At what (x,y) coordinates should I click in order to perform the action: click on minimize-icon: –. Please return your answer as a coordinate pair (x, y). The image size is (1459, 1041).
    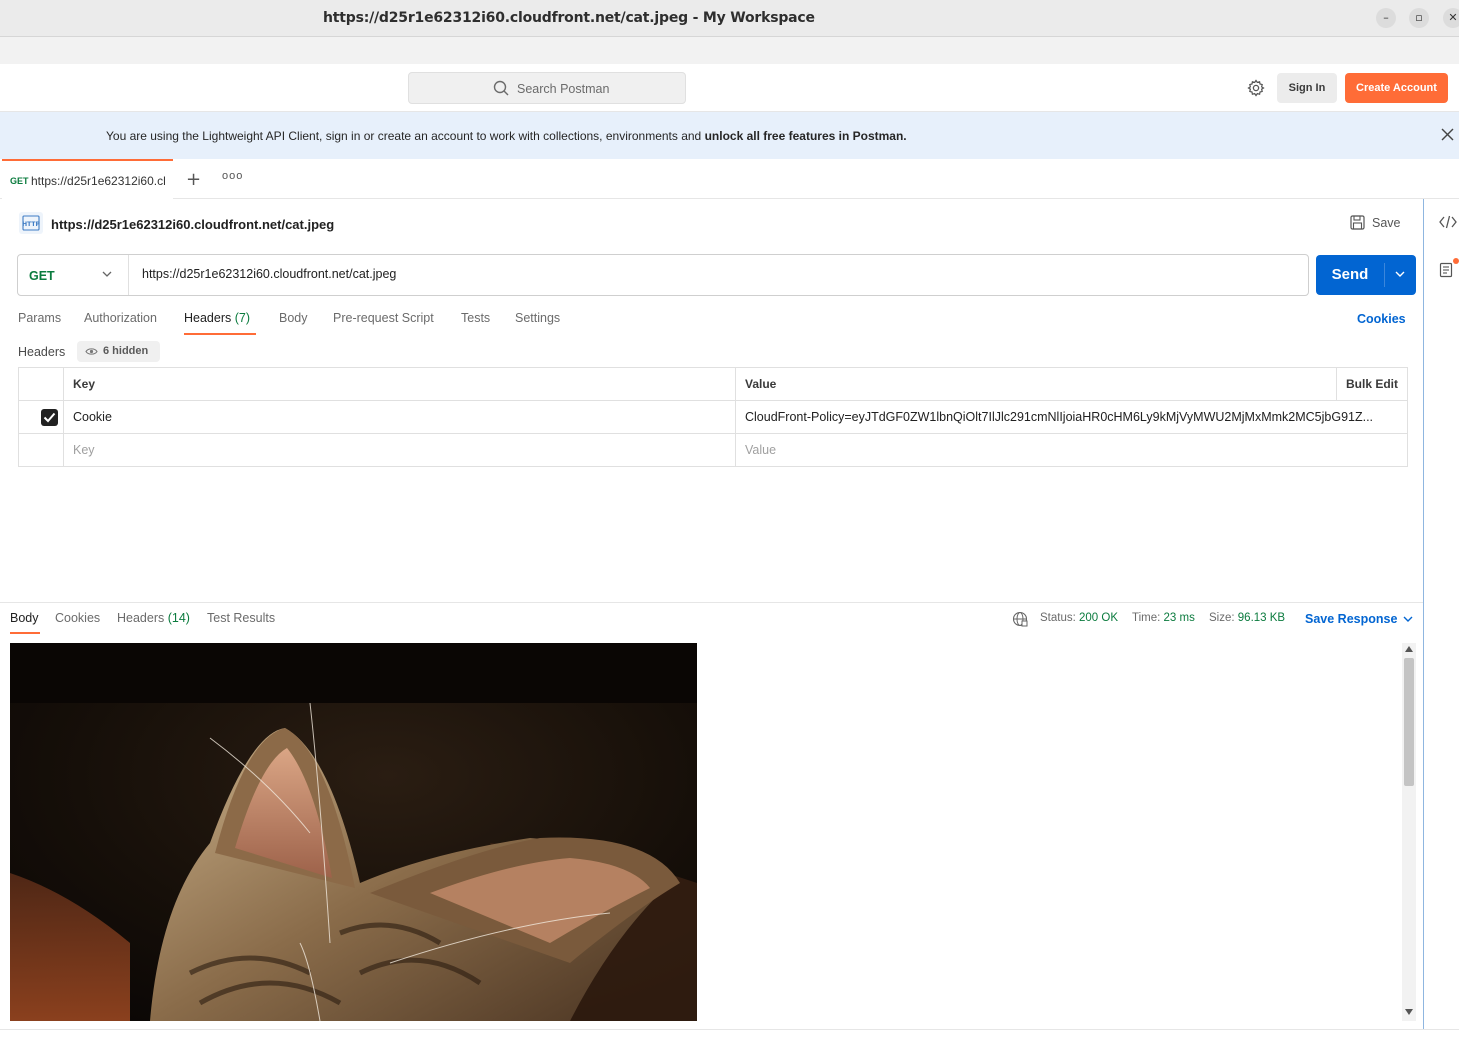
    Looking at the image, I should click on (1386, 18).